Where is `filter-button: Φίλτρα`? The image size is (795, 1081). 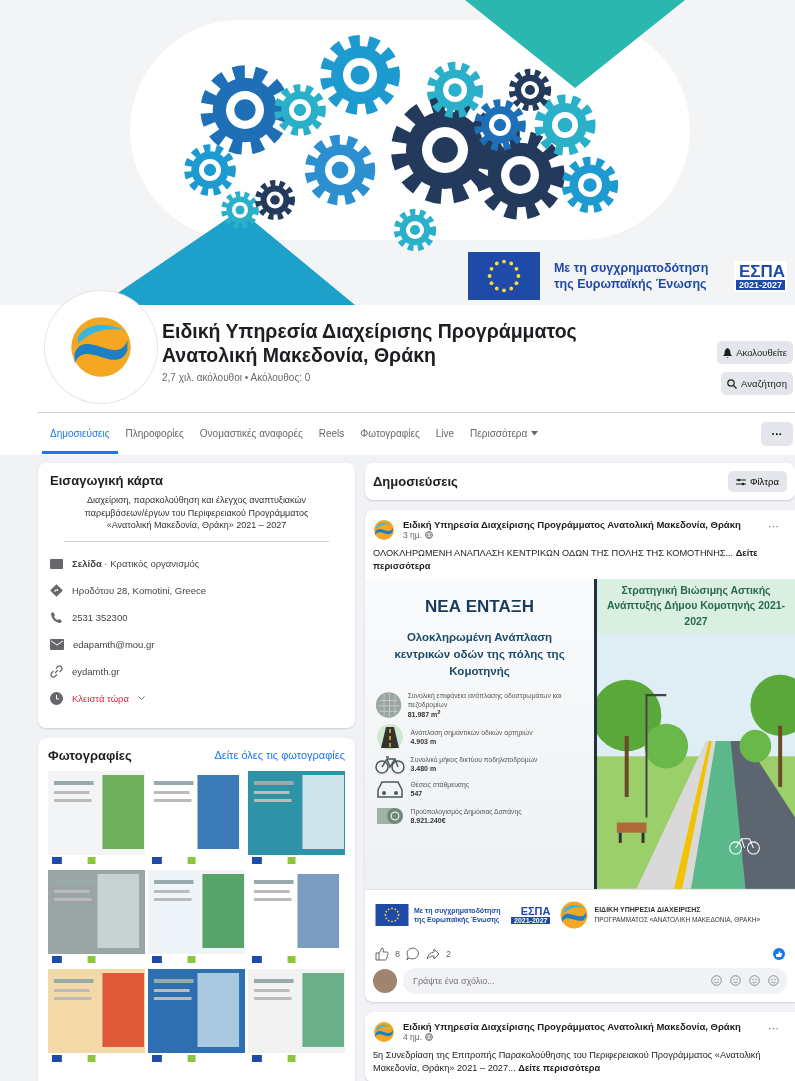
filter-button: Φίλτρα is located at coordinates (757, 481).